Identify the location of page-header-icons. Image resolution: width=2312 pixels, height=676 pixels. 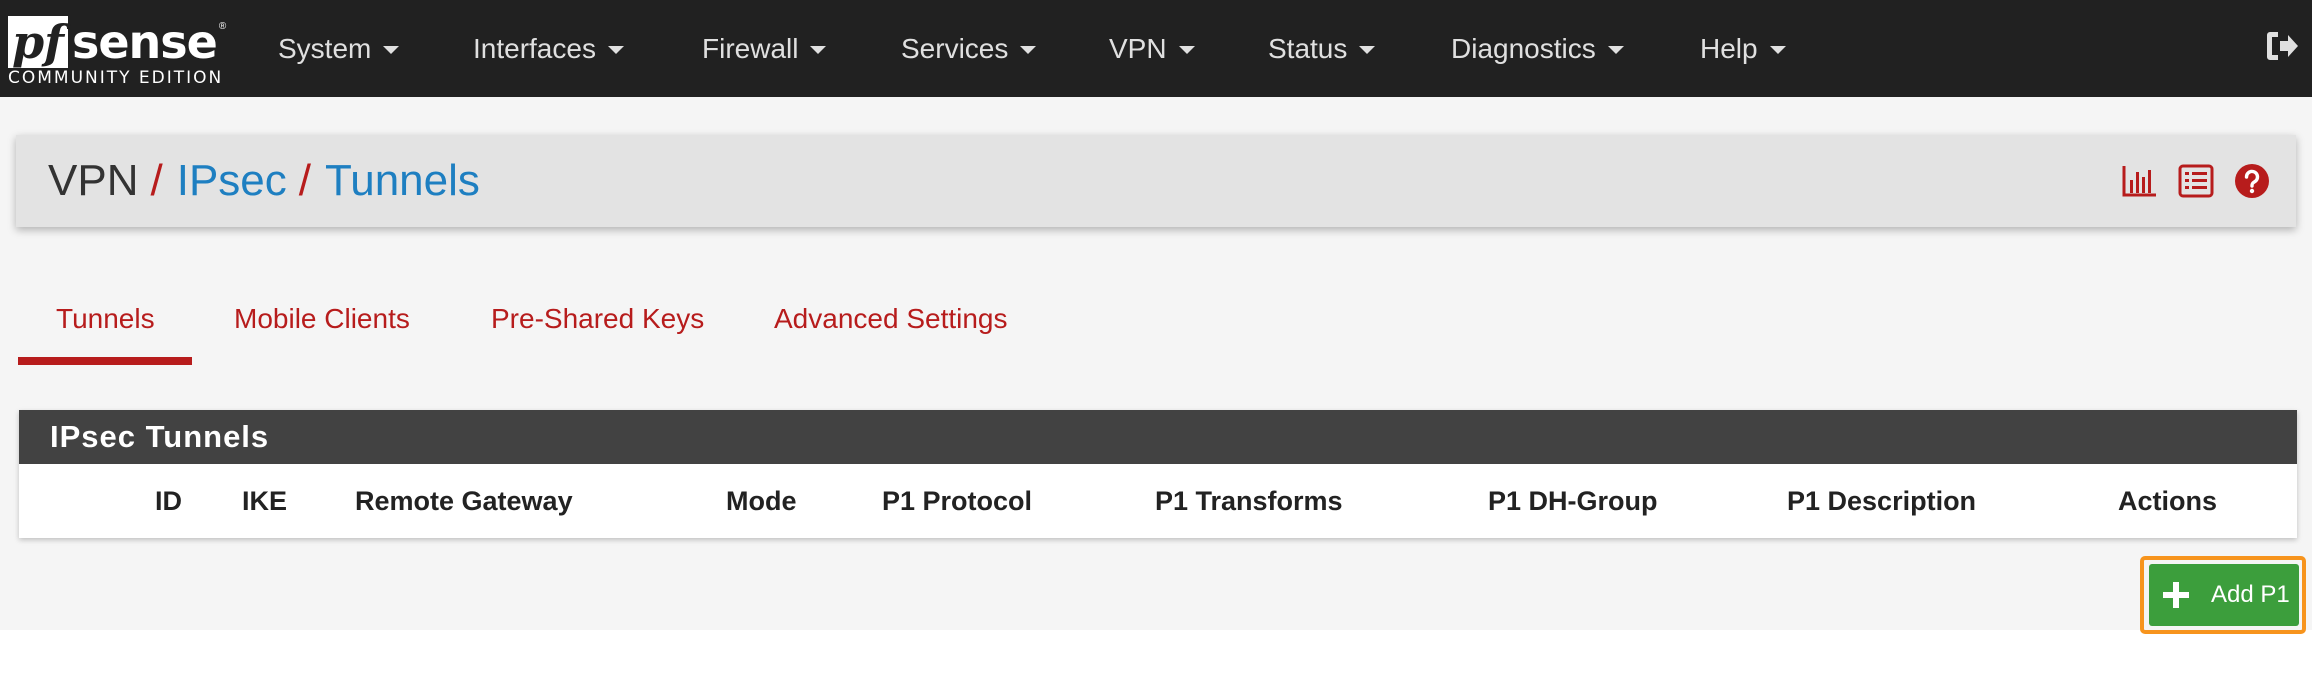
(2196, 181).